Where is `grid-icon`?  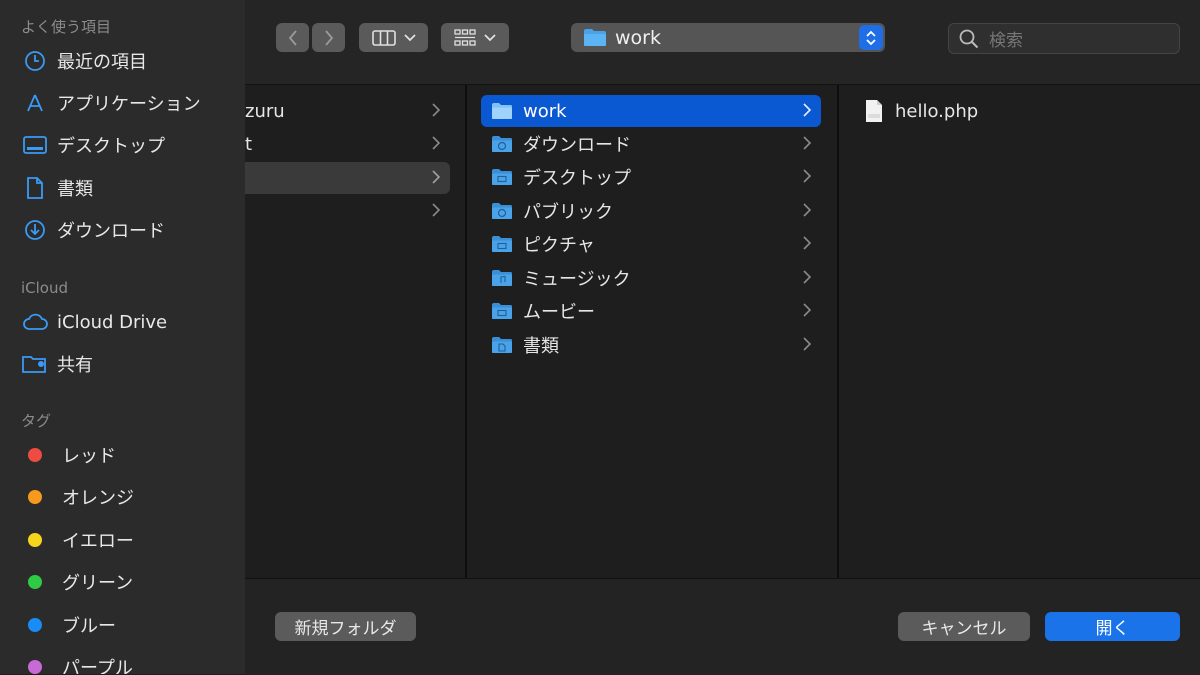 grid-icon is located at coordinates (465, 37).